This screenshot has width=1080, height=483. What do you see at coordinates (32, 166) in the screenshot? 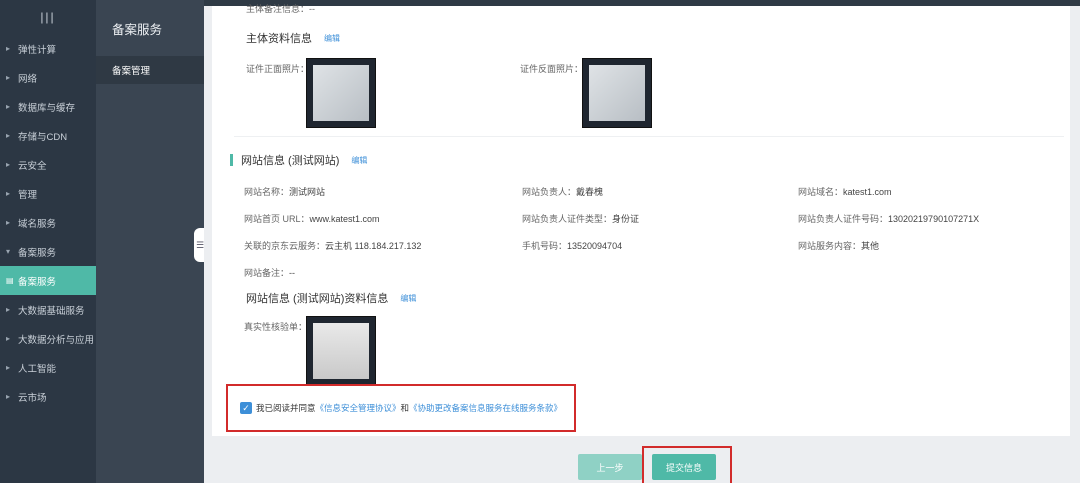
I see `sidebar-item-label: 云安全` at bounding box center [32, 166].